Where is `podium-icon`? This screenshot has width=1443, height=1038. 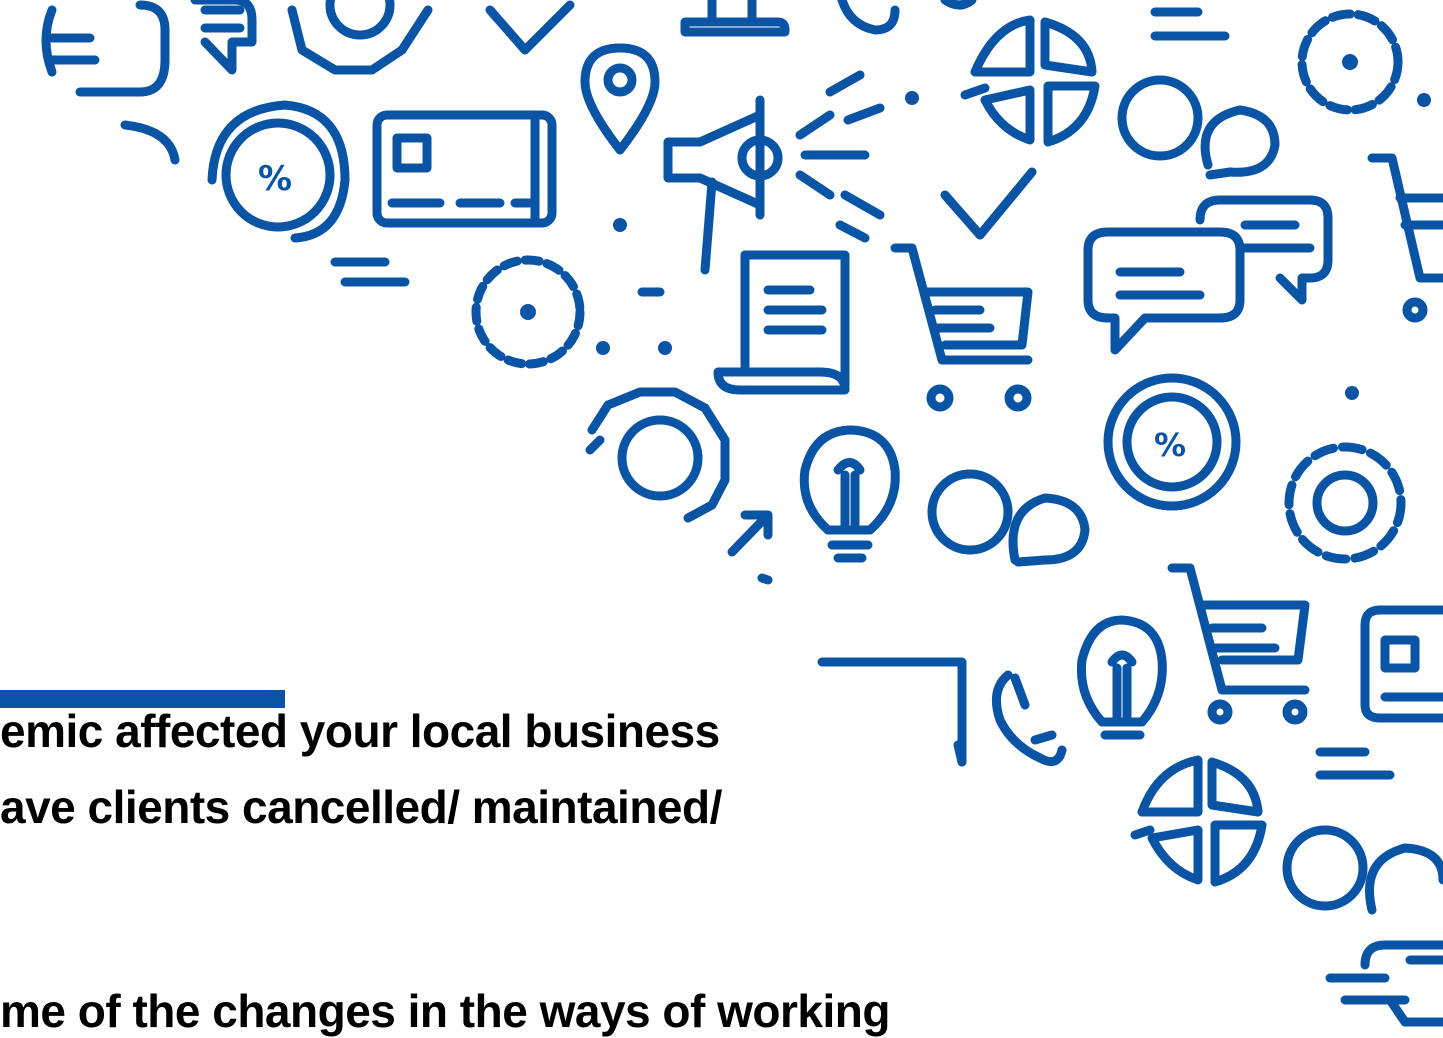
podium-icon is located at coordinates (735, 18).